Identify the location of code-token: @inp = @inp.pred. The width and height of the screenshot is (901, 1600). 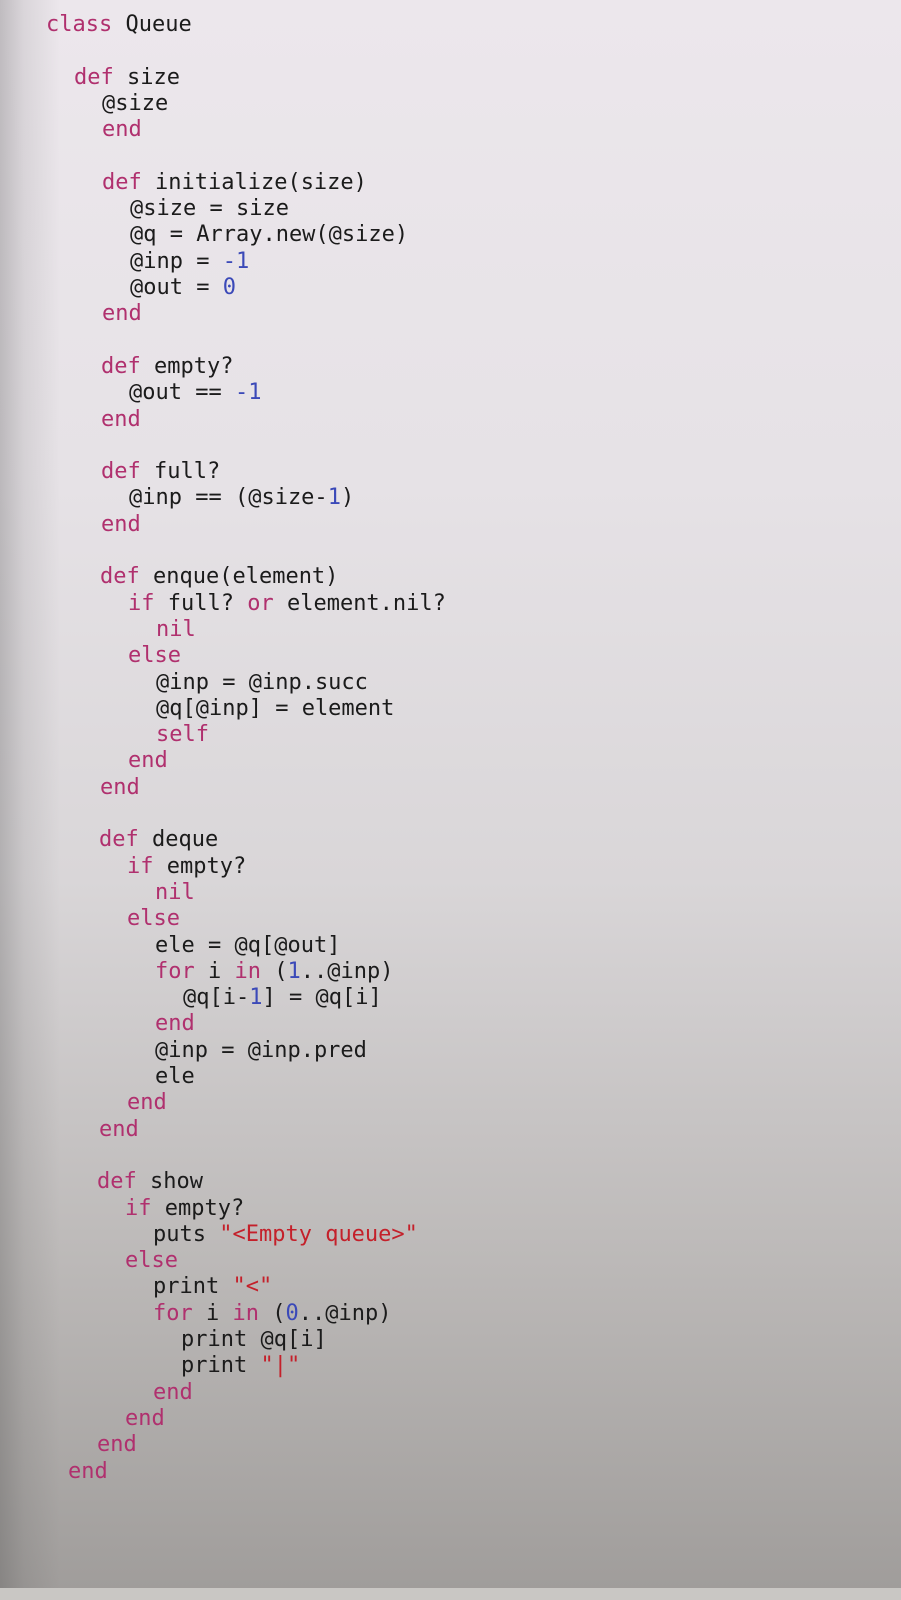
(261, 1050).